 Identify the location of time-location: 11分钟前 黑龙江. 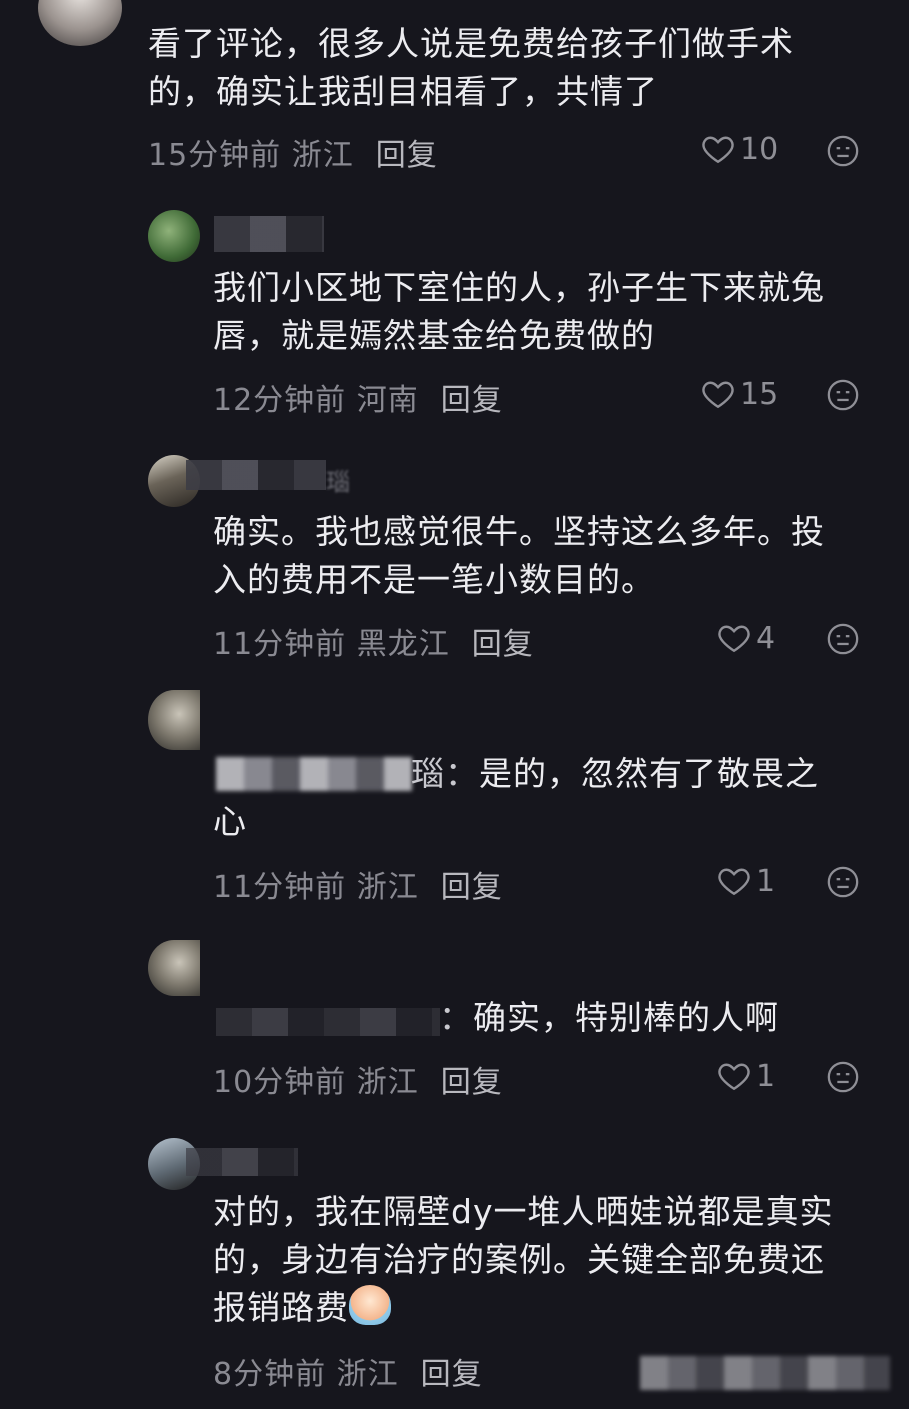
(331, 644).